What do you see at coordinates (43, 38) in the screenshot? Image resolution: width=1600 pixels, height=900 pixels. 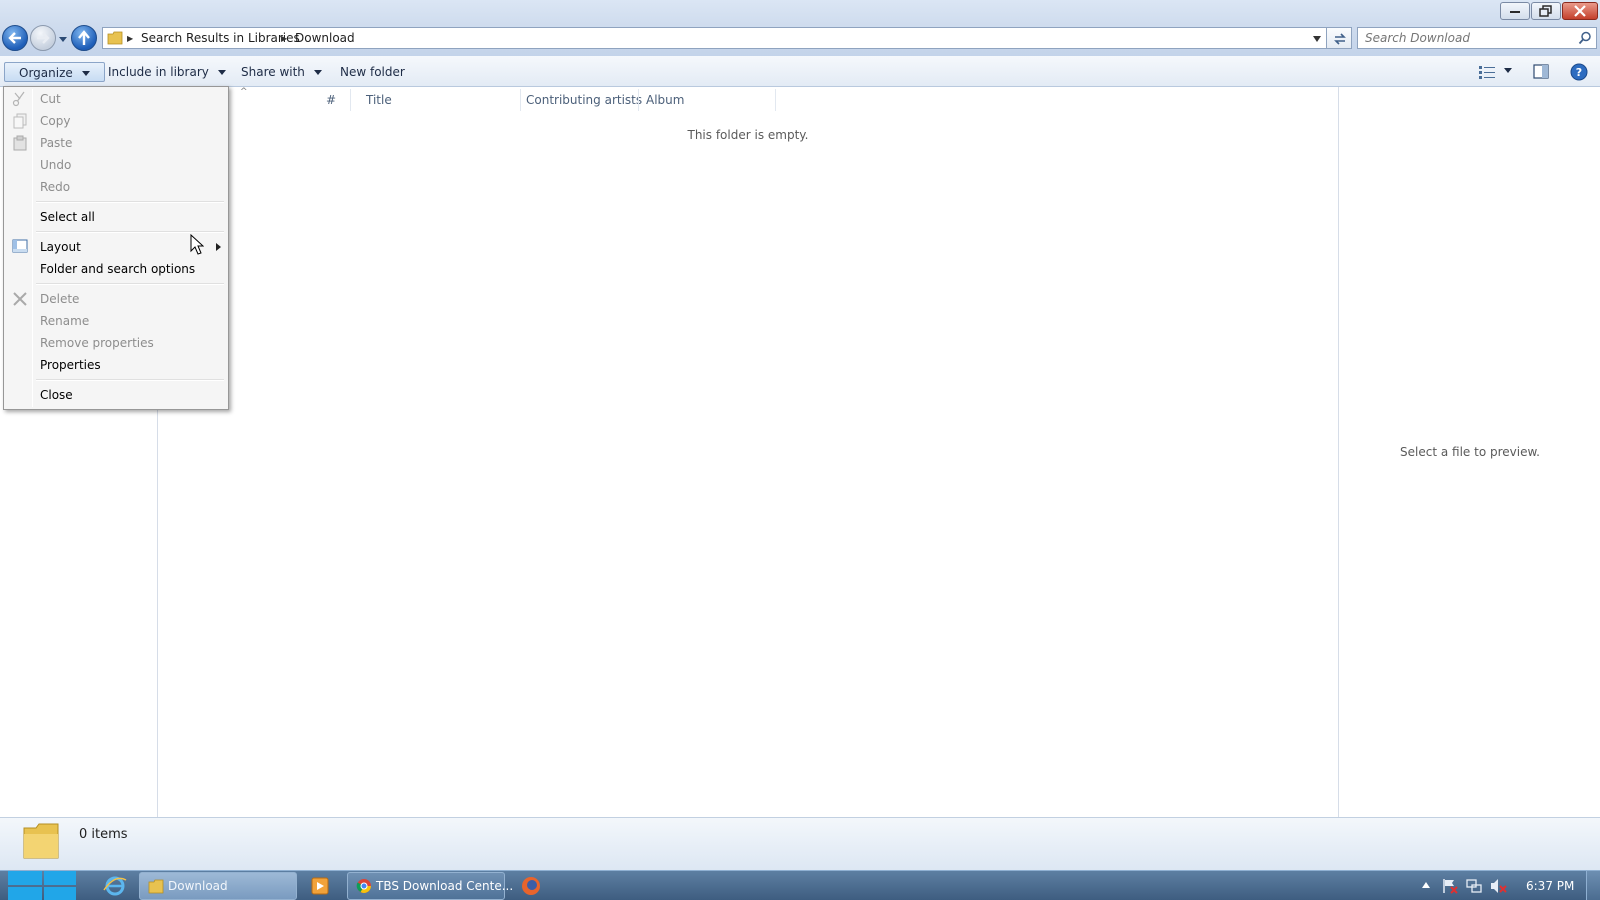 I see `forward-button` at bounding box center [43, 38].